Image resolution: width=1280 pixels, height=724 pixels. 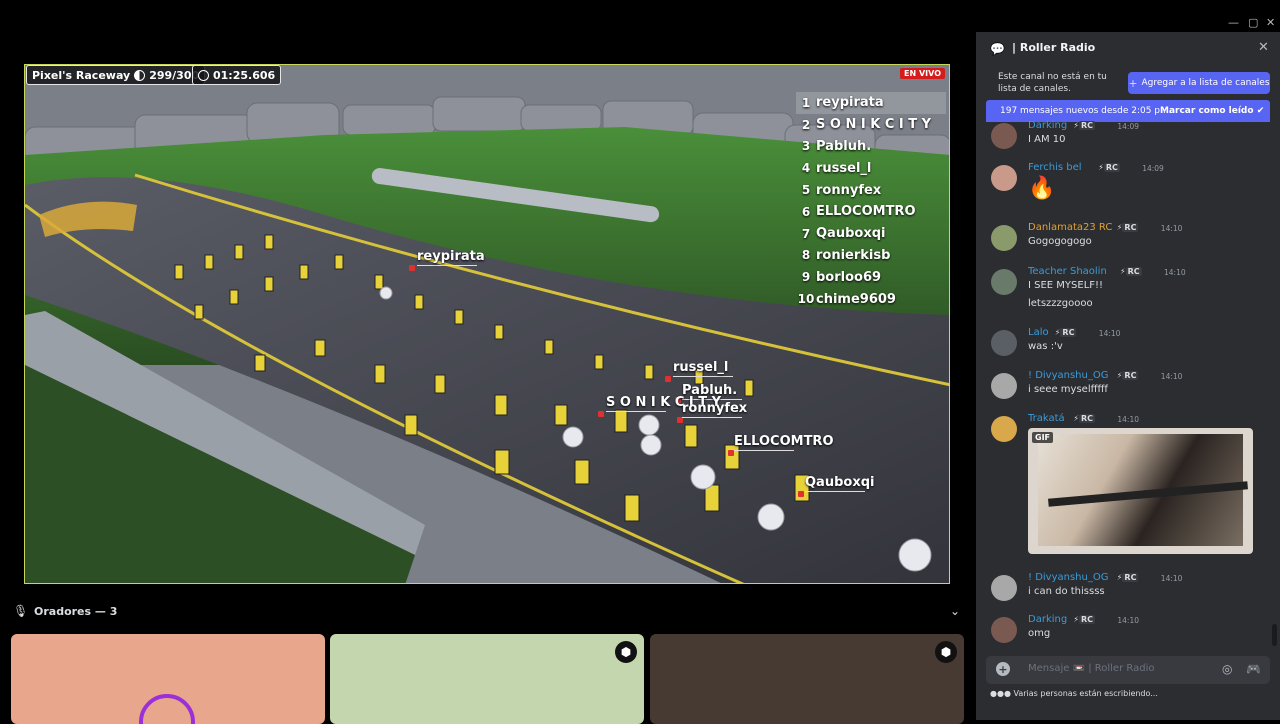 What do you see at coordinates (871, 256) in the screenshot?
I see `leaderboard-row: 8 ronierkisb` at bounding box center [871, 256].